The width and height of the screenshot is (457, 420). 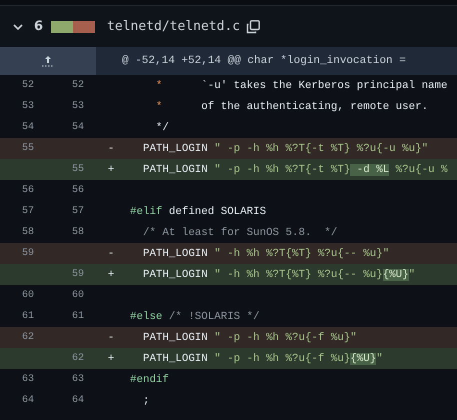 What do you see at coordinates (198, 212) in the screenshot?
I see `code-line: #elif defined SOLARIS` at bounding box center [198, 212].